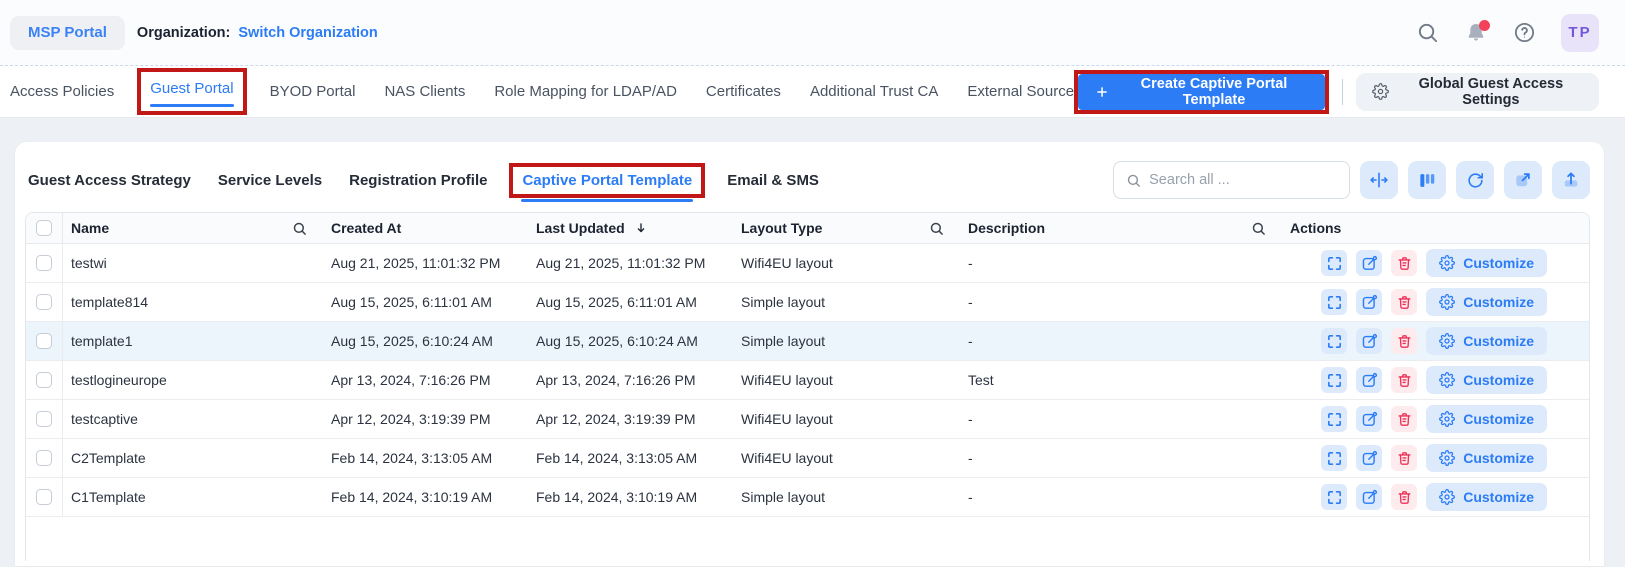 The width and height of the screenshot is (1625, 567). What do you see at coordinates (641, 228) in the screenshot?
I see `sort-desc-icon` at bounding box center [641, 228].